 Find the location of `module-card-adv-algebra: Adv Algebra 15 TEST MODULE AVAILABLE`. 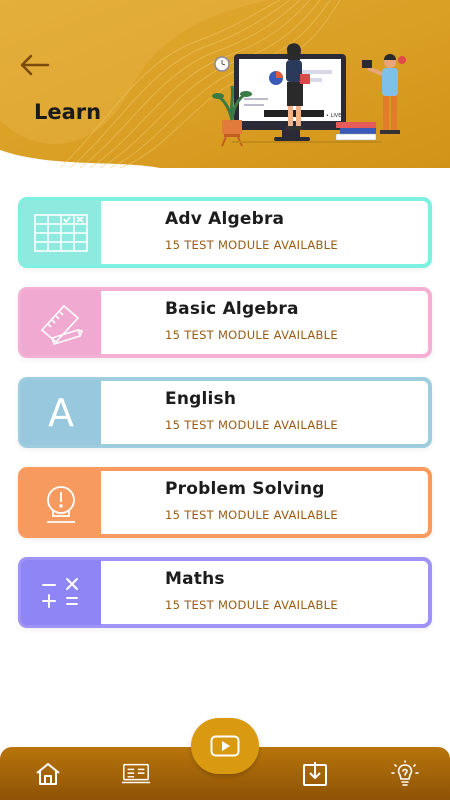

module-card-adv-algebra: Adv Algebra 15 TEST MODULE AVAILABLE is located at coordinates (225, 232).